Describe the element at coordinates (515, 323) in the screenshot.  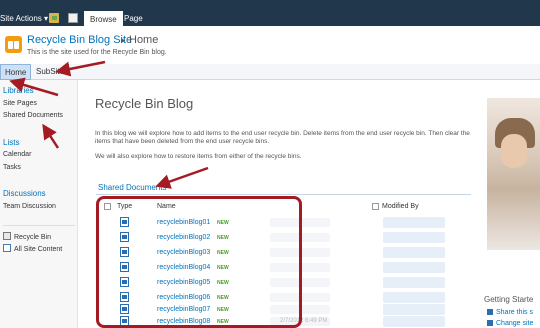
I see `change-site-label: Change site` at that location.